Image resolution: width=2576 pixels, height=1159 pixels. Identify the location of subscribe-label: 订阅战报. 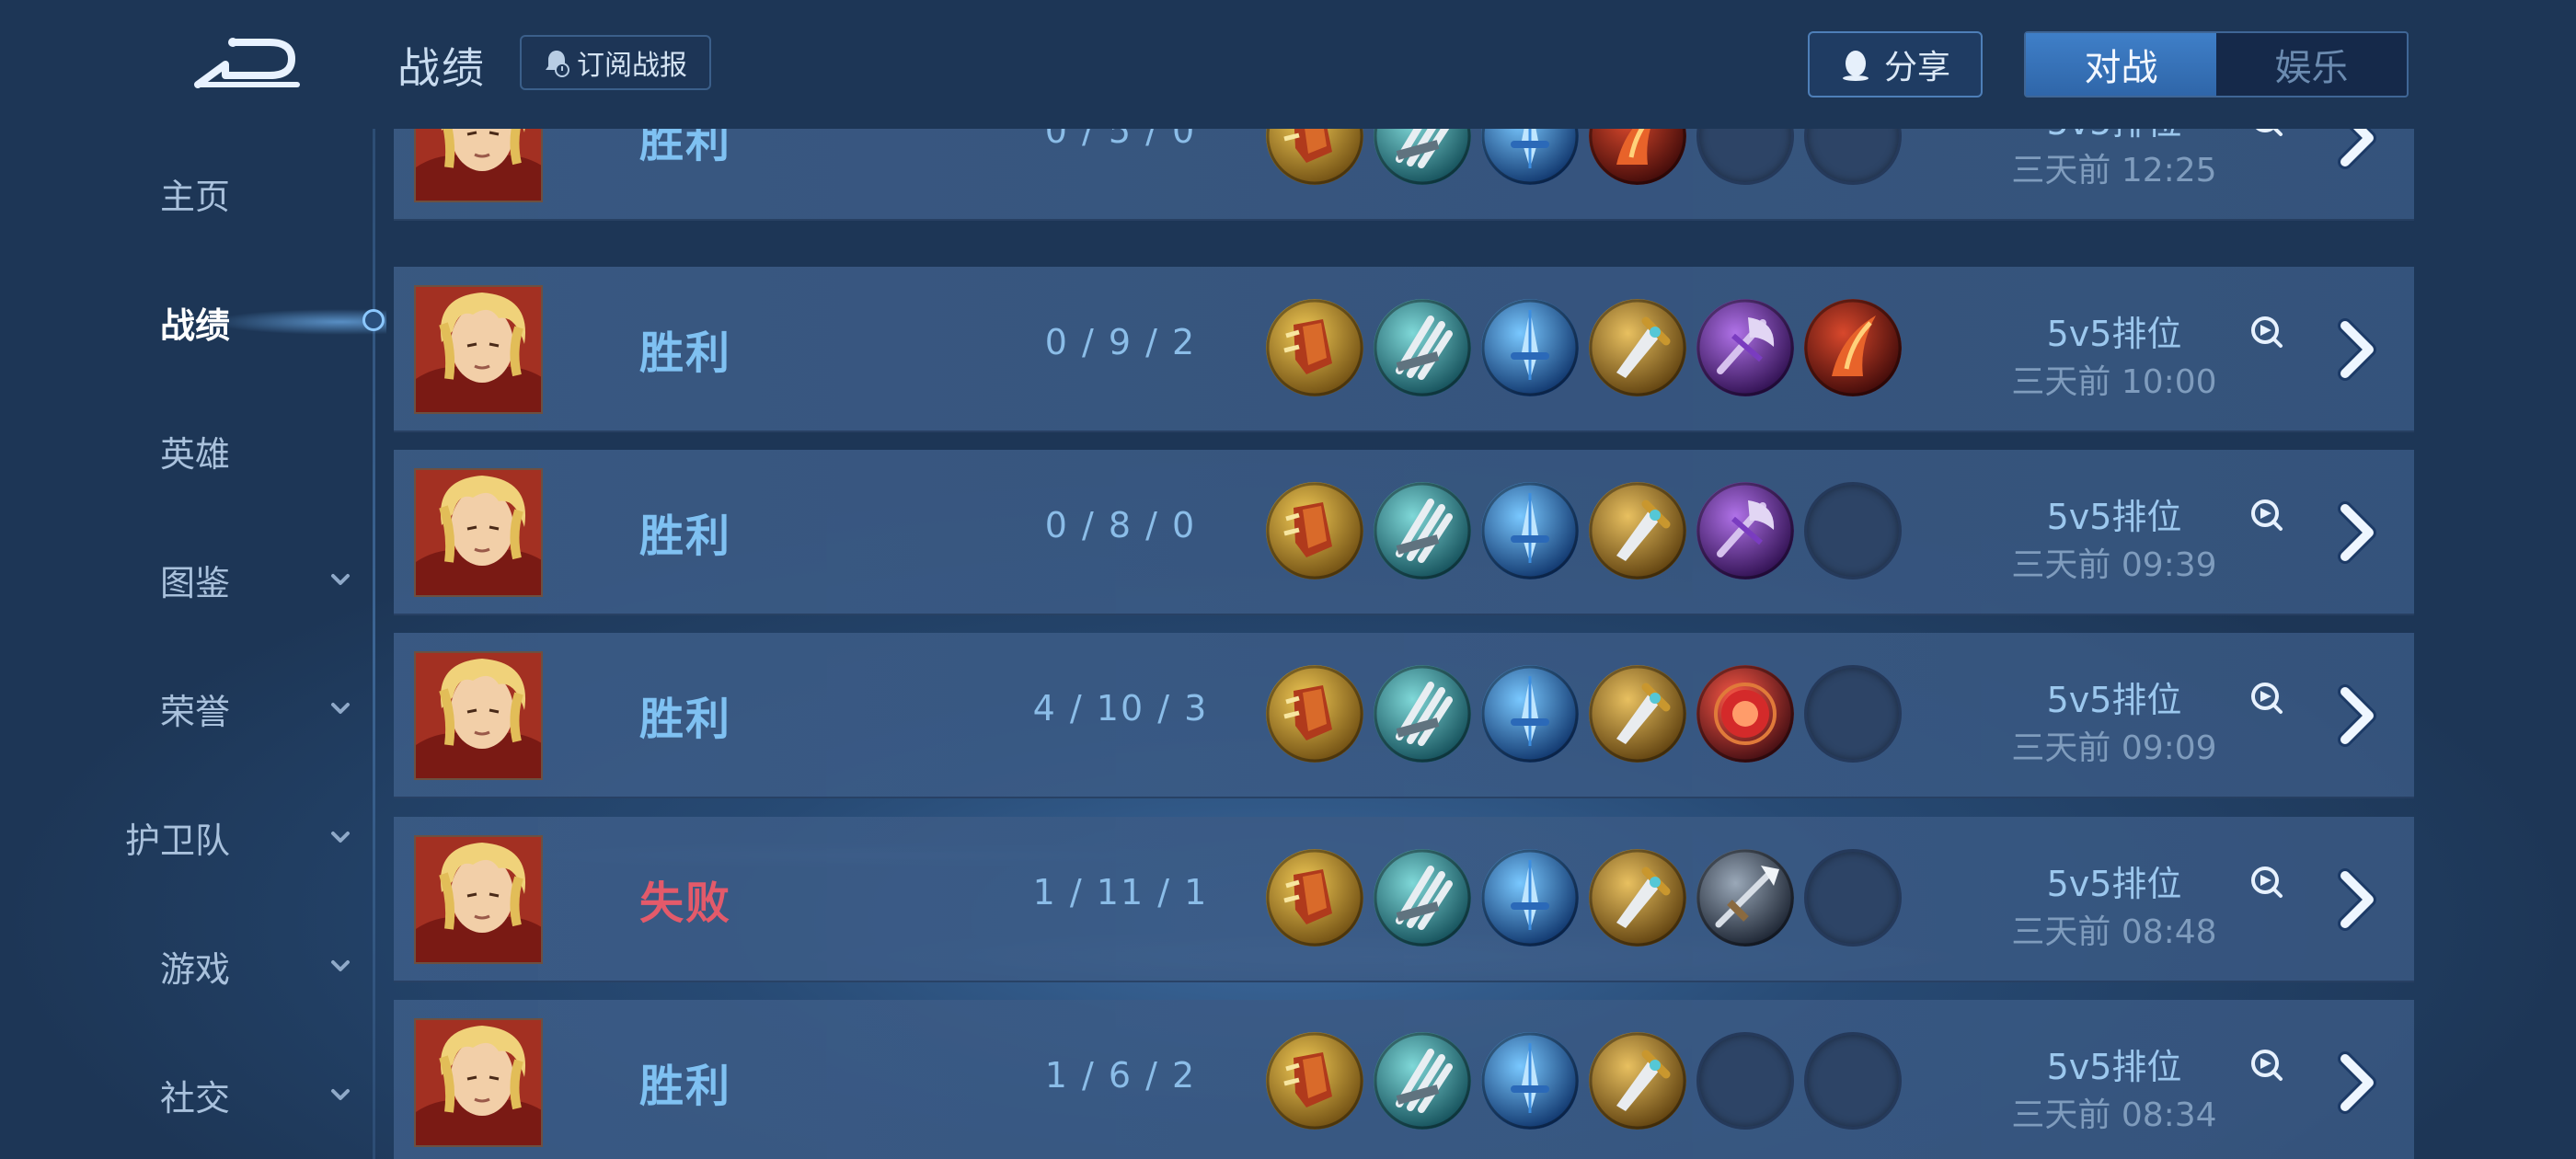
(632, 66).